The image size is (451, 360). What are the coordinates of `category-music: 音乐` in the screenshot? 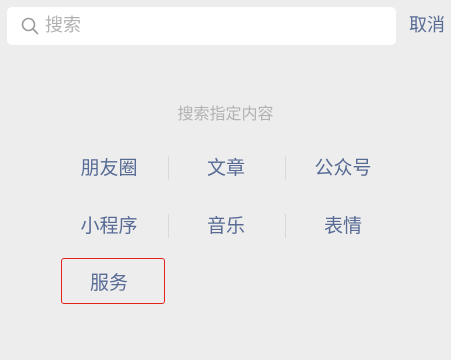 It's located at (226, 226).